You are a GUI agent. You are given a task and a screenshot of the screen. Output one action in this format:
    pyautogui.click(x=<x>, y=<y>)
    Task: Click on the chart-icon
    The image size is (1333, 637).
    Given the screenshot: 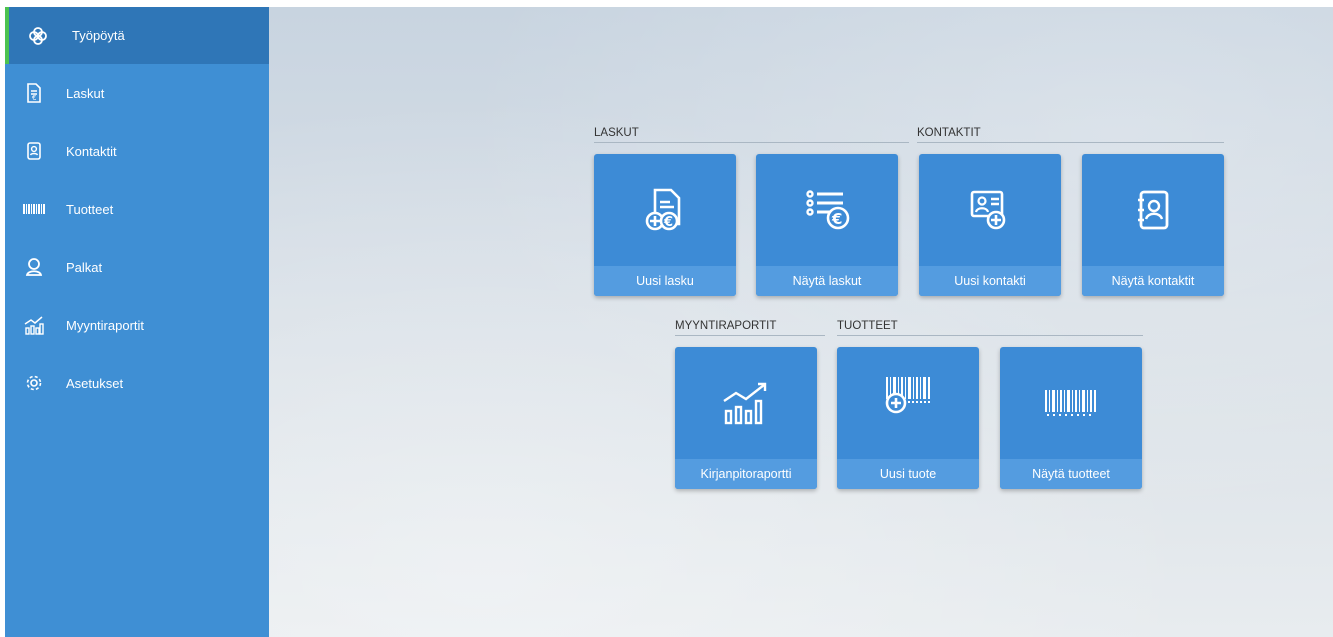 What is the action you would take?
    pyautogui.click(x=34, y=325)
    